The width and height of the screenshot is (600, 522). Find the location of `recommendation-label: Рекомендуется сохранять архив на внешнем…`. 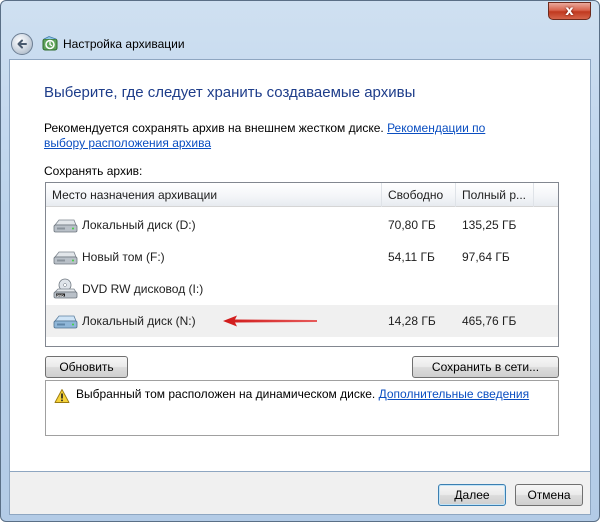

recommendation-label: Рекомендуется сохранять архив на внешнем… is located at coordinates (214, 128).